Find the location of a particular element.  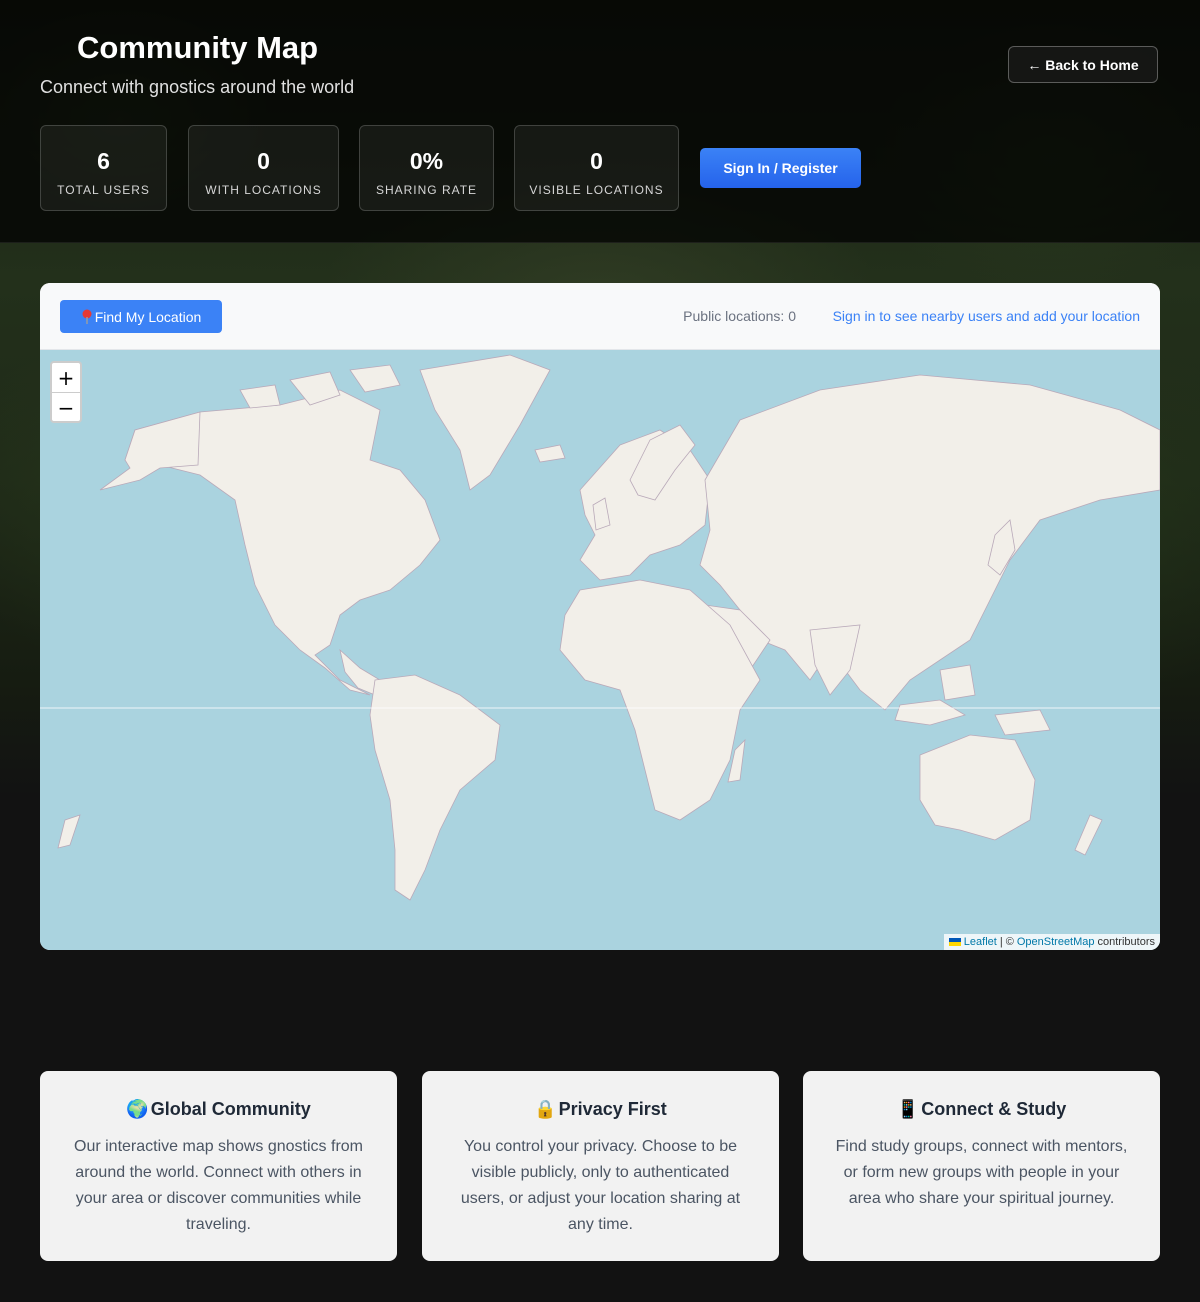

stat-sharing-rate: 0% SHARING RATE is located at coordinates (426, 168).